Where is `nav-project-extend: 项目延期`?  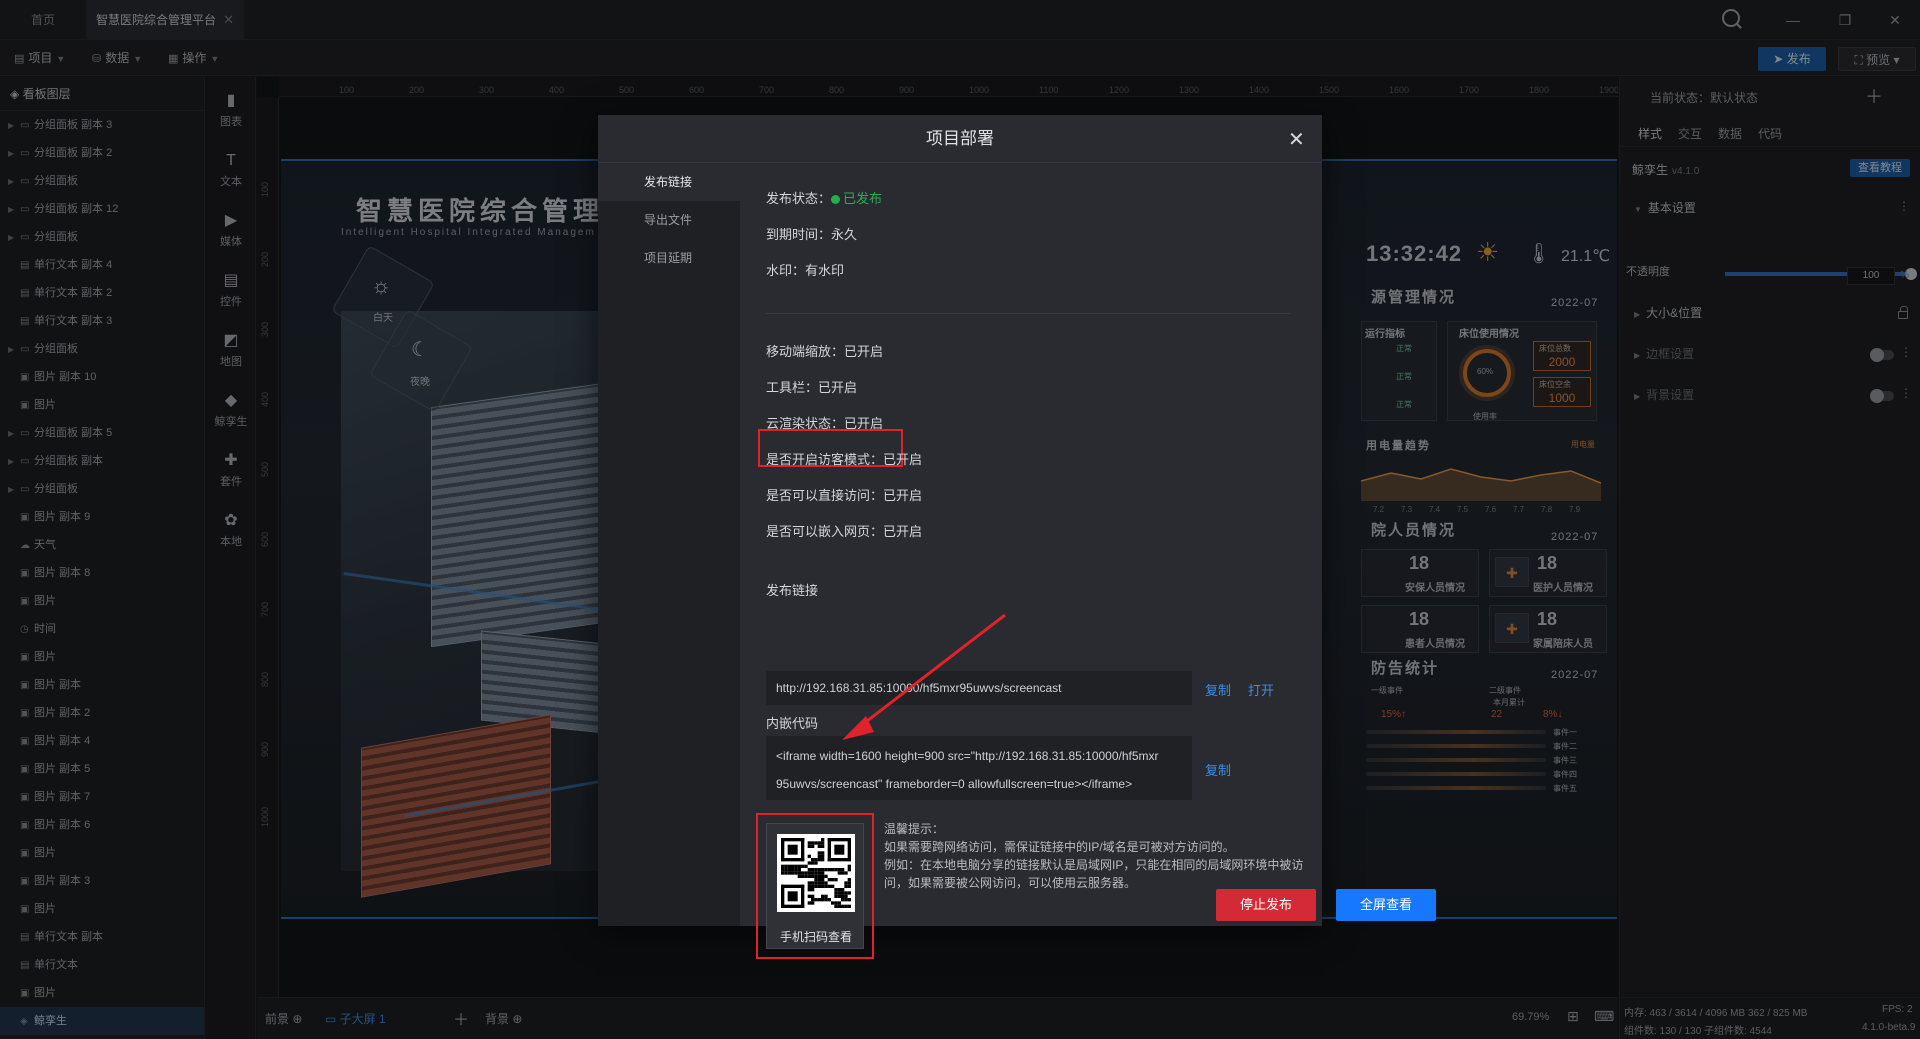
nav-project-extend: 项目延期 is located at coordinates (669, 258).